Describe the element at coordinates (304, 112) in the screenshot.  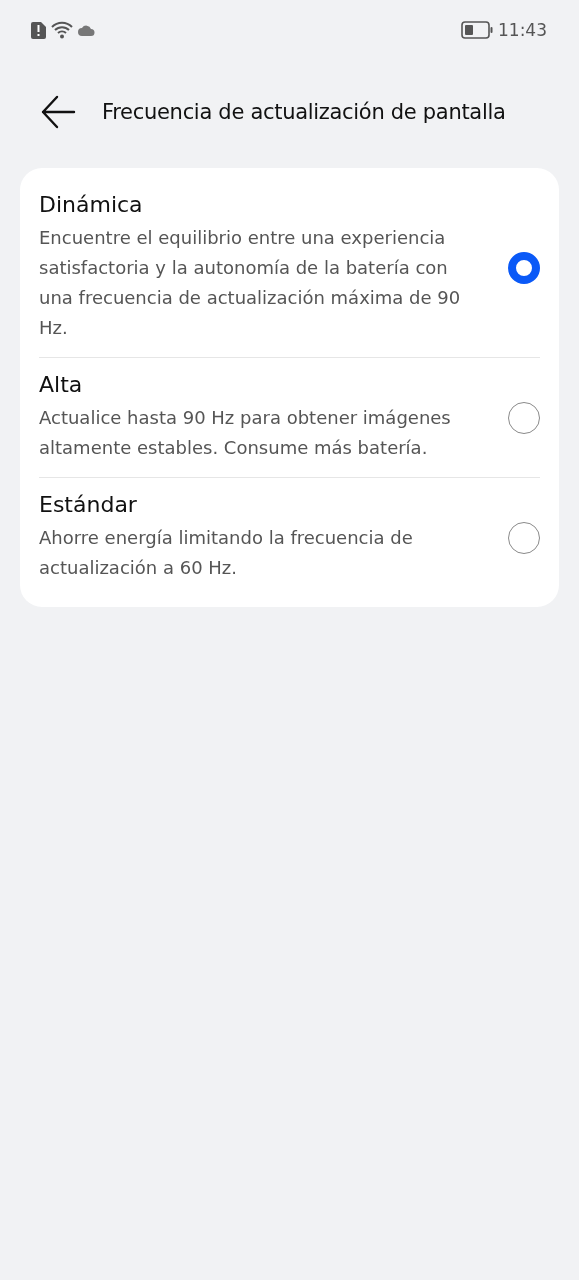
I see `page-title: Frecuencia de actualización de pantalla` at that location.